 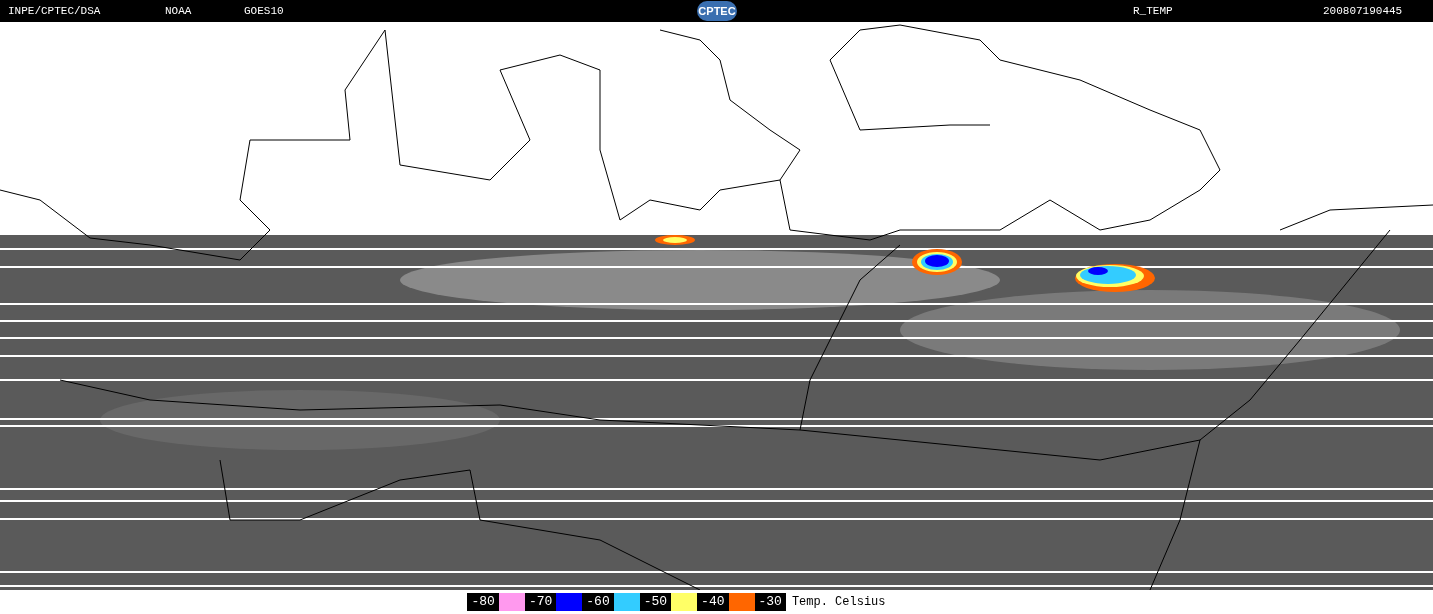 What do you see at coordinates (655, 602) in the screenshot?
I see `legend-value: -50` at bounding box center [655, 602].